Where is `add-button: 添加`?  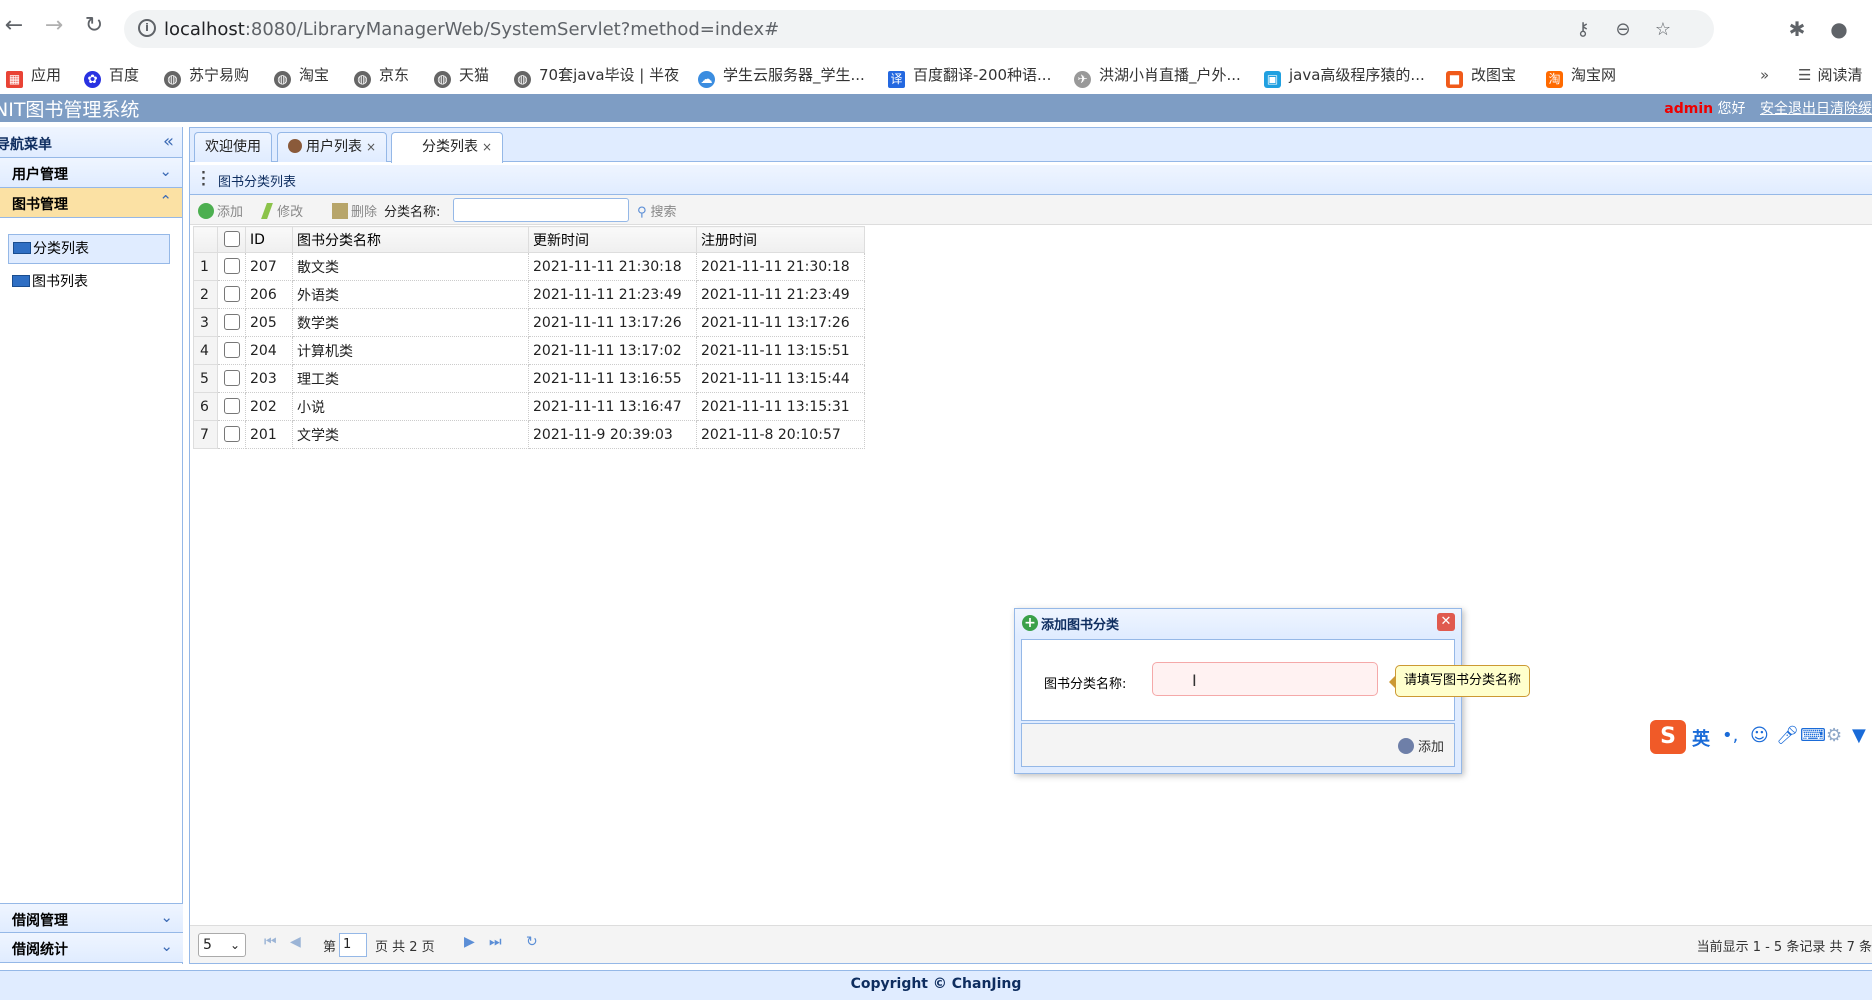 add-button: 添加 is located at coordinates (220, 210).